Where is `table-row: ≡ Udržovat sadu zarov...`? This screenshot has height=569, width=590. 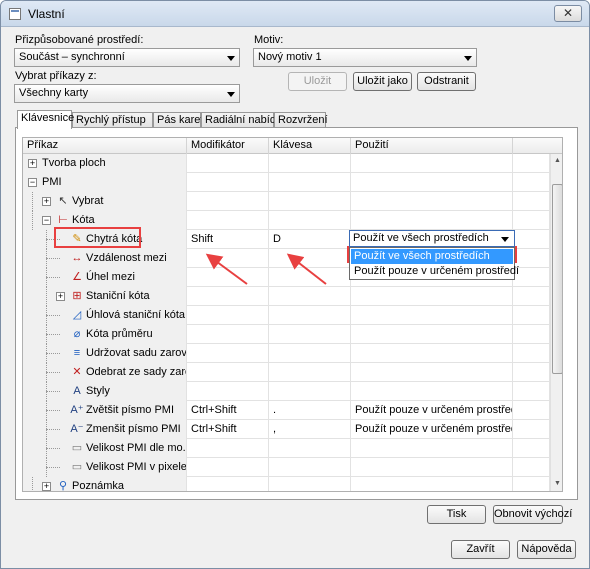 table-row: ≡ Udržovat sadu zarov... is located at coordinates (286, 353).